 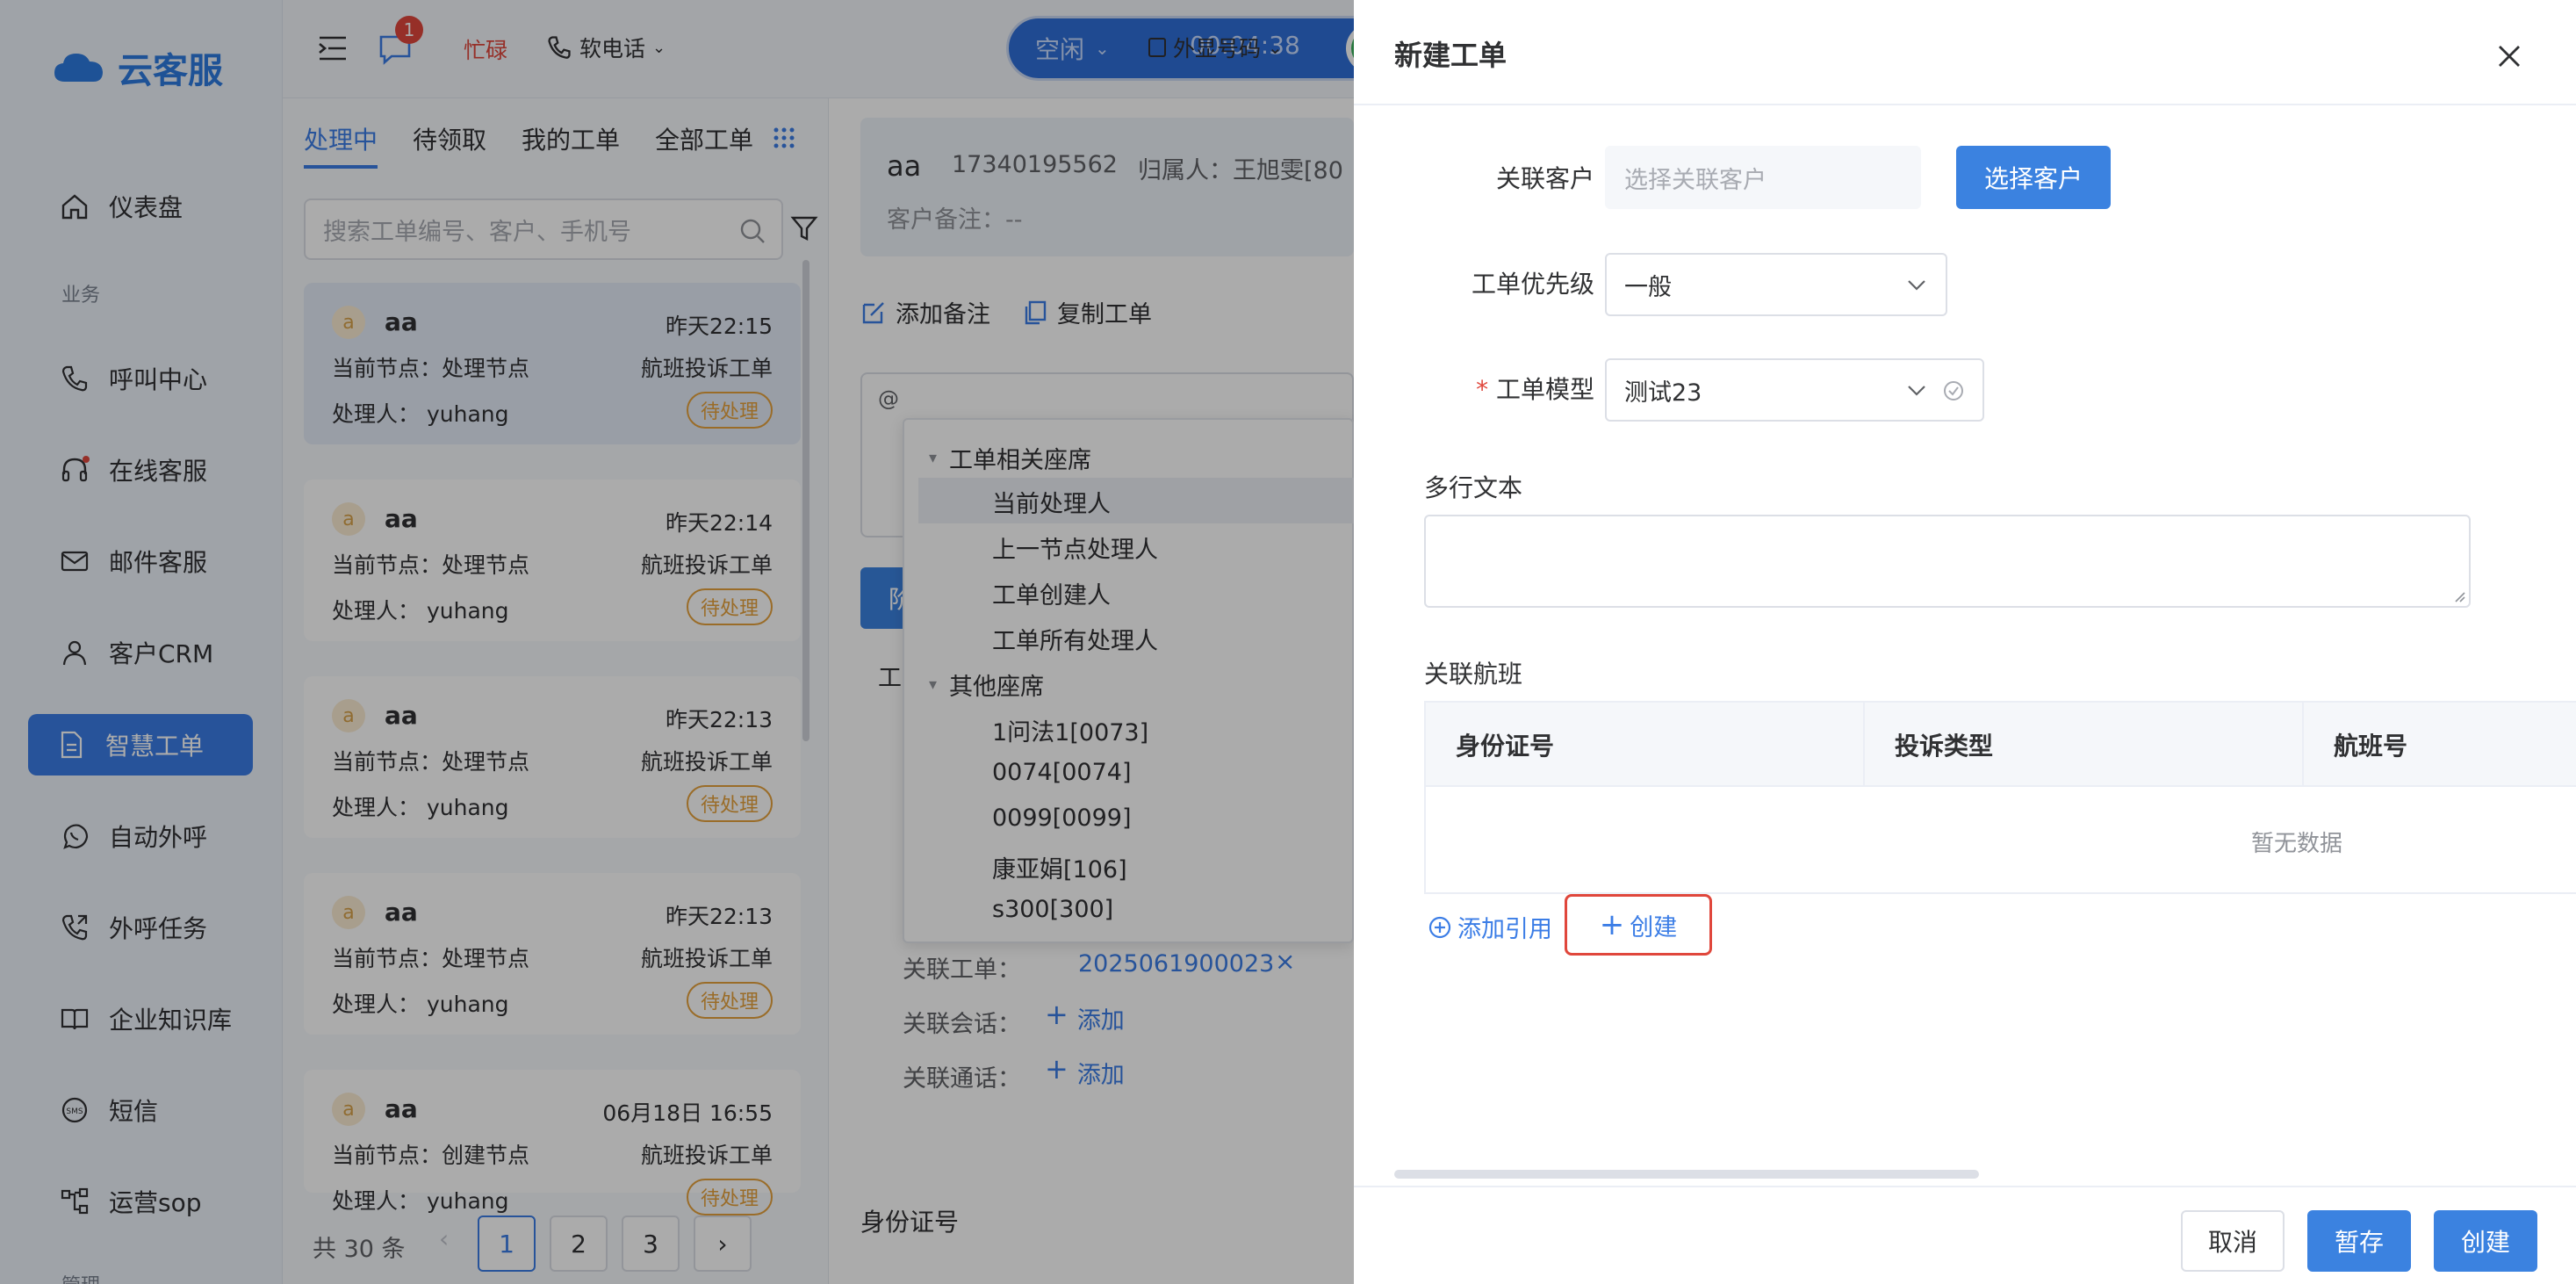 What do you see at coordinates (1504, 929) in the screenshot?
I see `add-reference-label: 添加引用` at bounding box center [1504, 929].